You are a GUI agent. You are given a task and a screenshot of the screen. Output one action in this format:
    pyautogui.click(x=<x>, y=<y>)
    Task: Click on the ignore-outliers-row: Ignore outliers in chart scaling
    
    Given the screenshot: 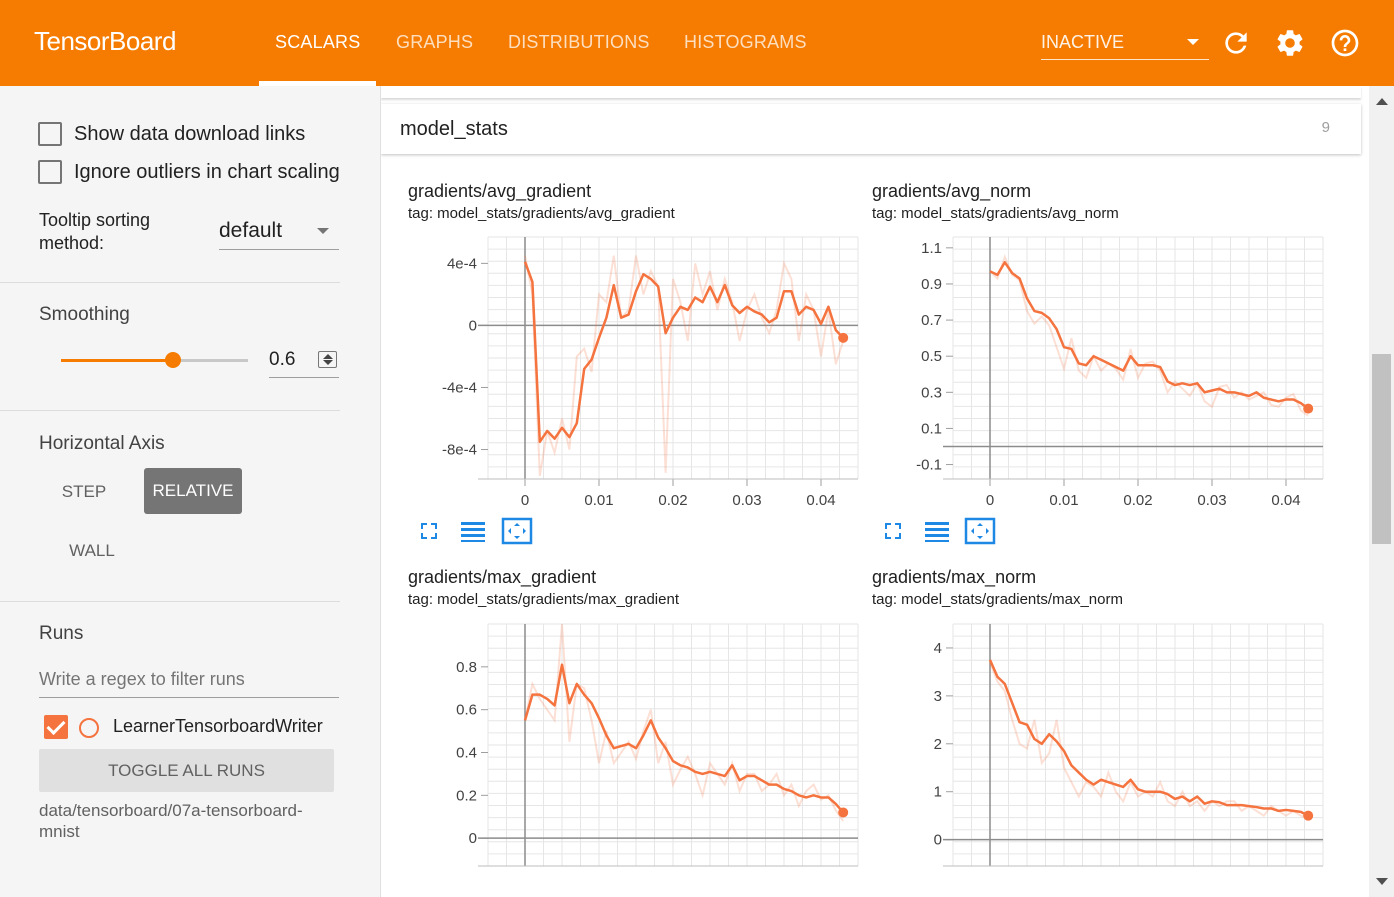 What is the action you would take?
    pyautogui.click(x=190, y=172)
    